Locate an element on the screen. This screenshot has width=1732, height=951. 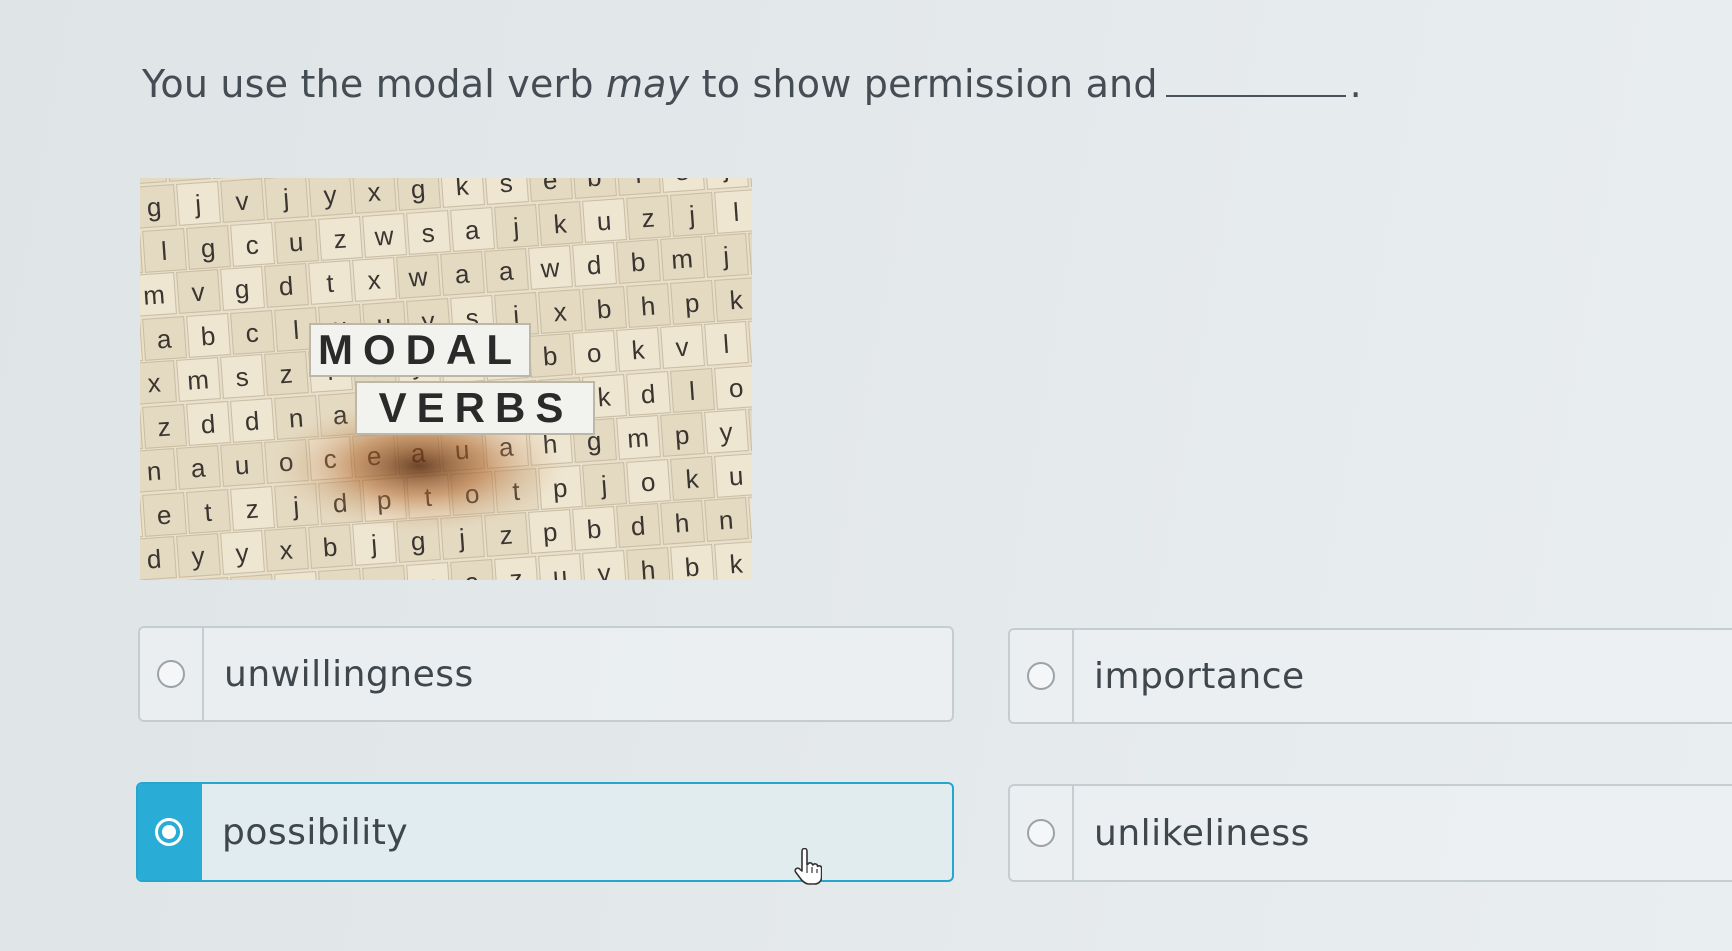
modal-word: MODAL is located at coordinates (420, 349).